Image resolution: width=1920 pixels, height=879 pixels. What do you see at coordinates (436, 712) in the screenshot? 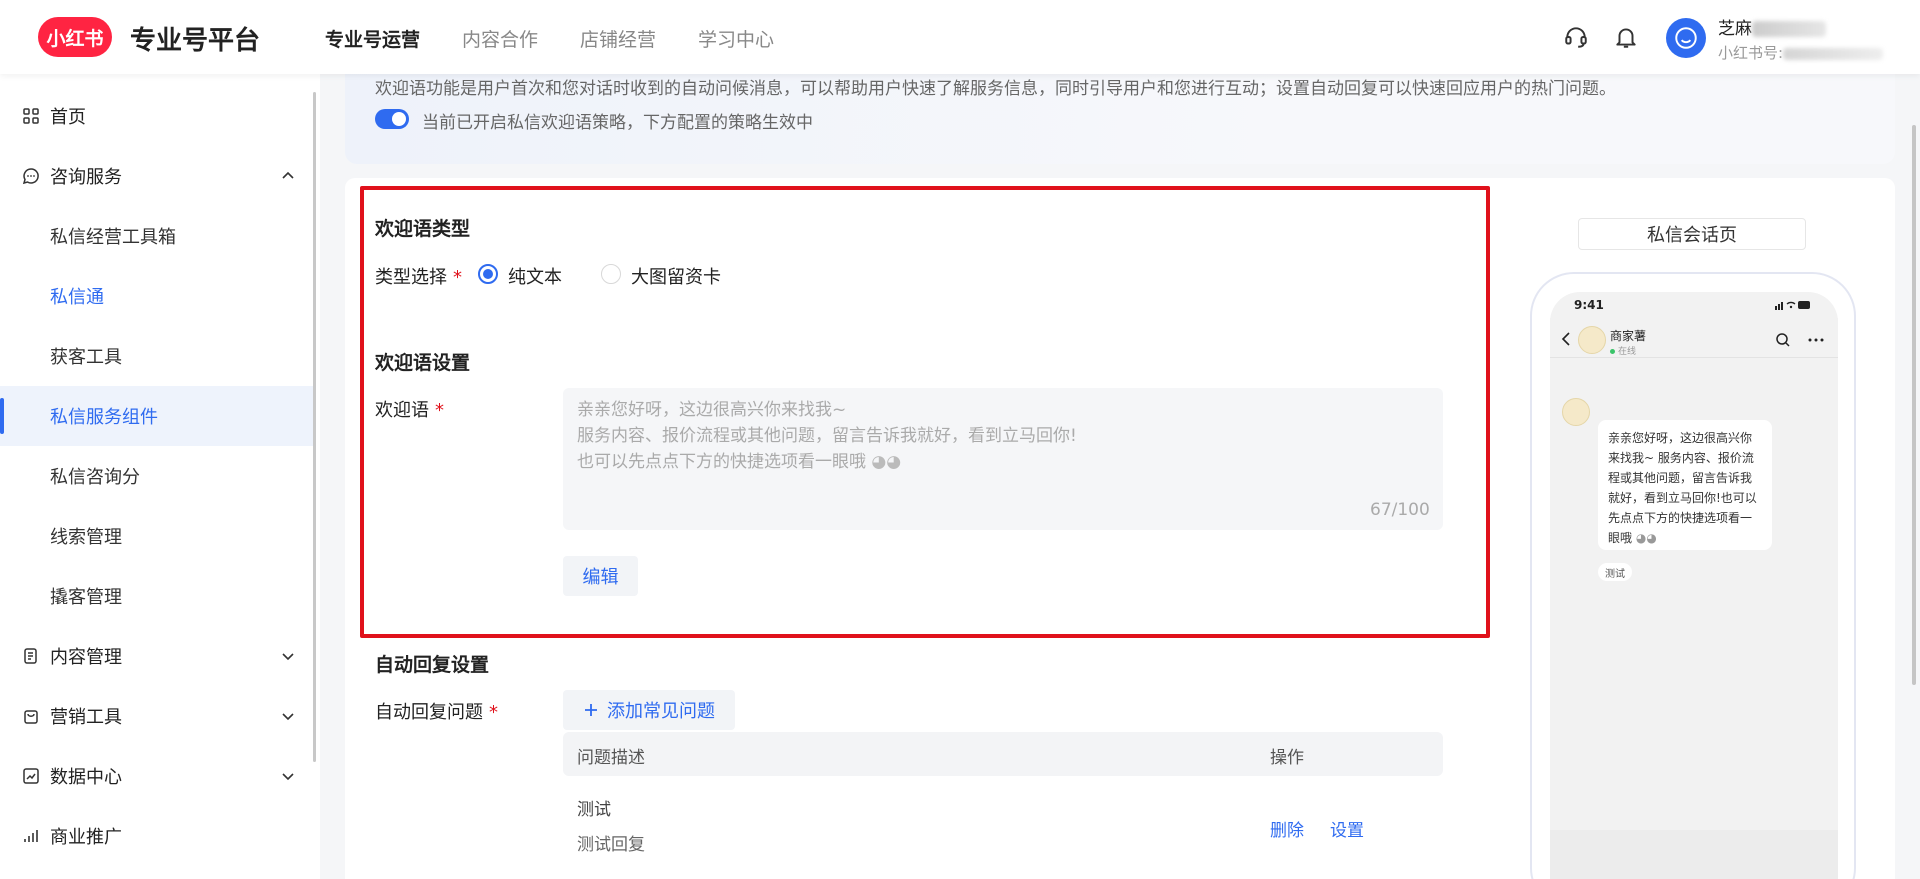
I see `auto-reply-label: 自动回复问题 *` at bounding box center [436, 712].